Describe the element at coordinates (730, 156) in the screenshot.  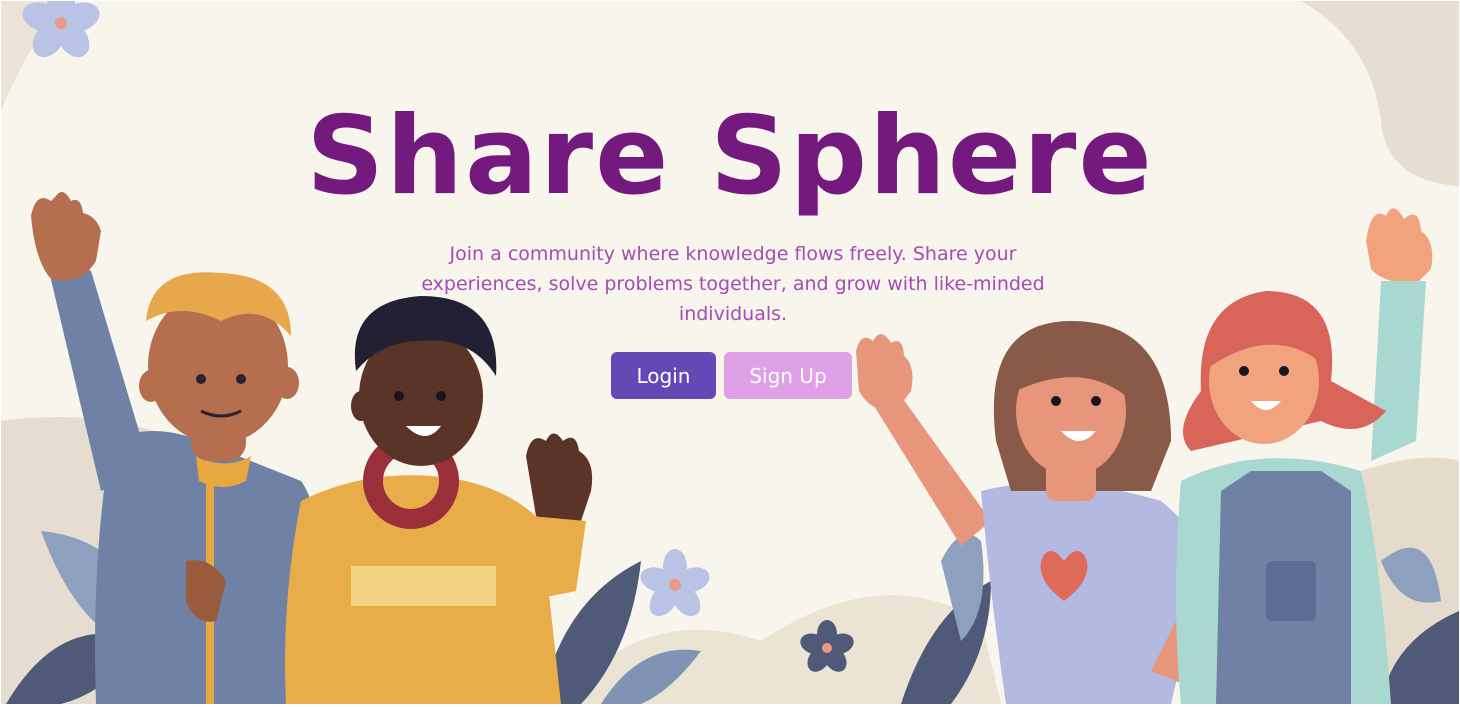
I see `page-title: Share Sphere` at that location.